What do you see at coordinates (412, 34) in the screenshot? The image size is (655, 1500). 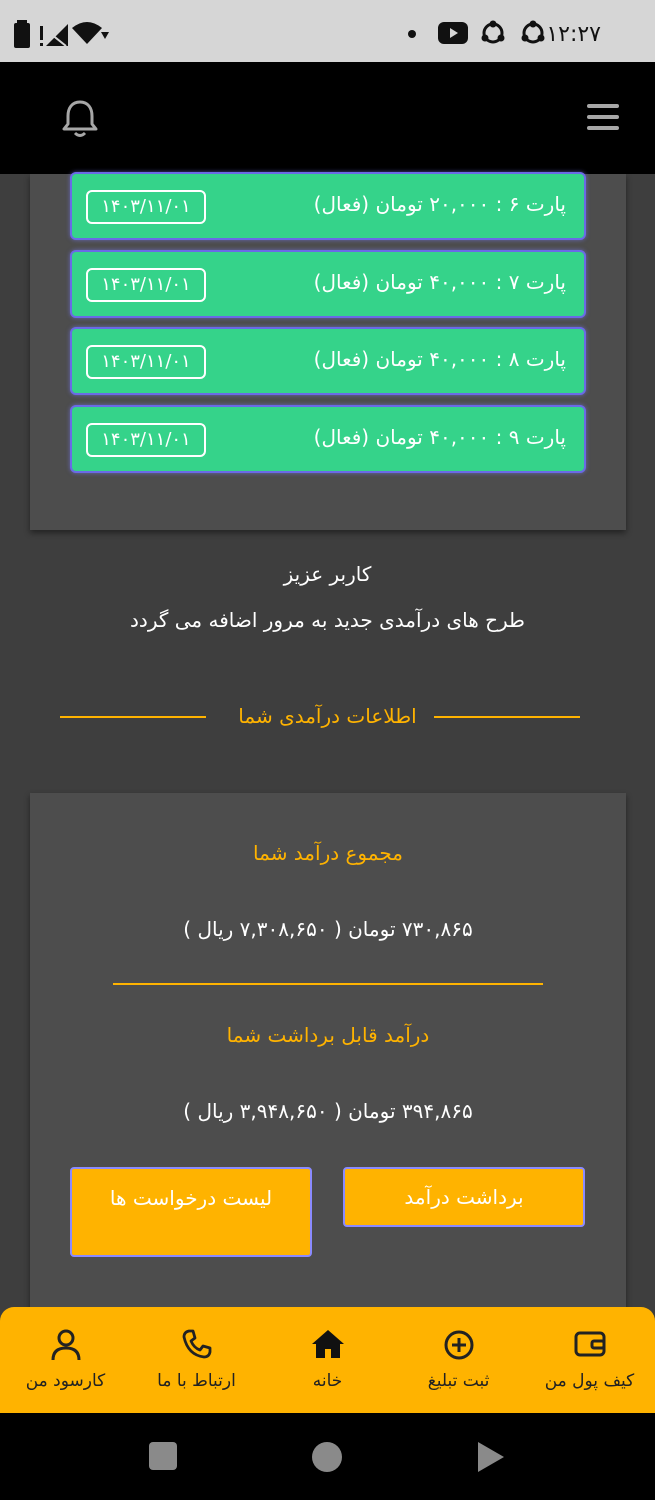 I see `notification-dot-icon` at bounding box center [412, 34].